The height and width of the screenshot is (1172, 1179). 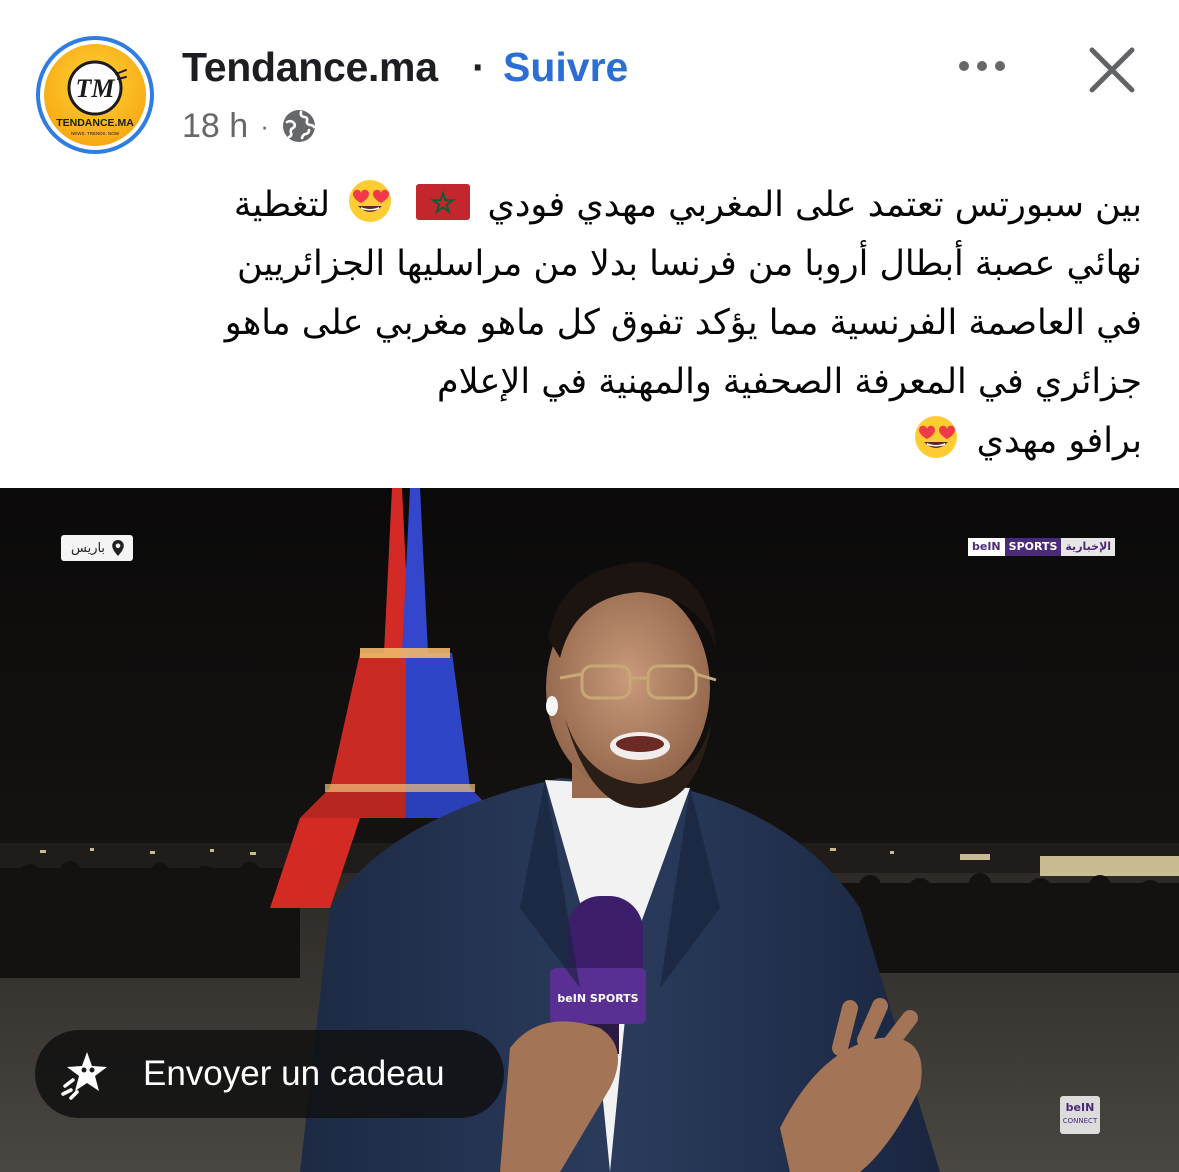 What do you see at coordinates (294, 1073) in the screenshot?
I see `send-gift-label: Envoyer un cadeau` at bounding box center [294, 1073].